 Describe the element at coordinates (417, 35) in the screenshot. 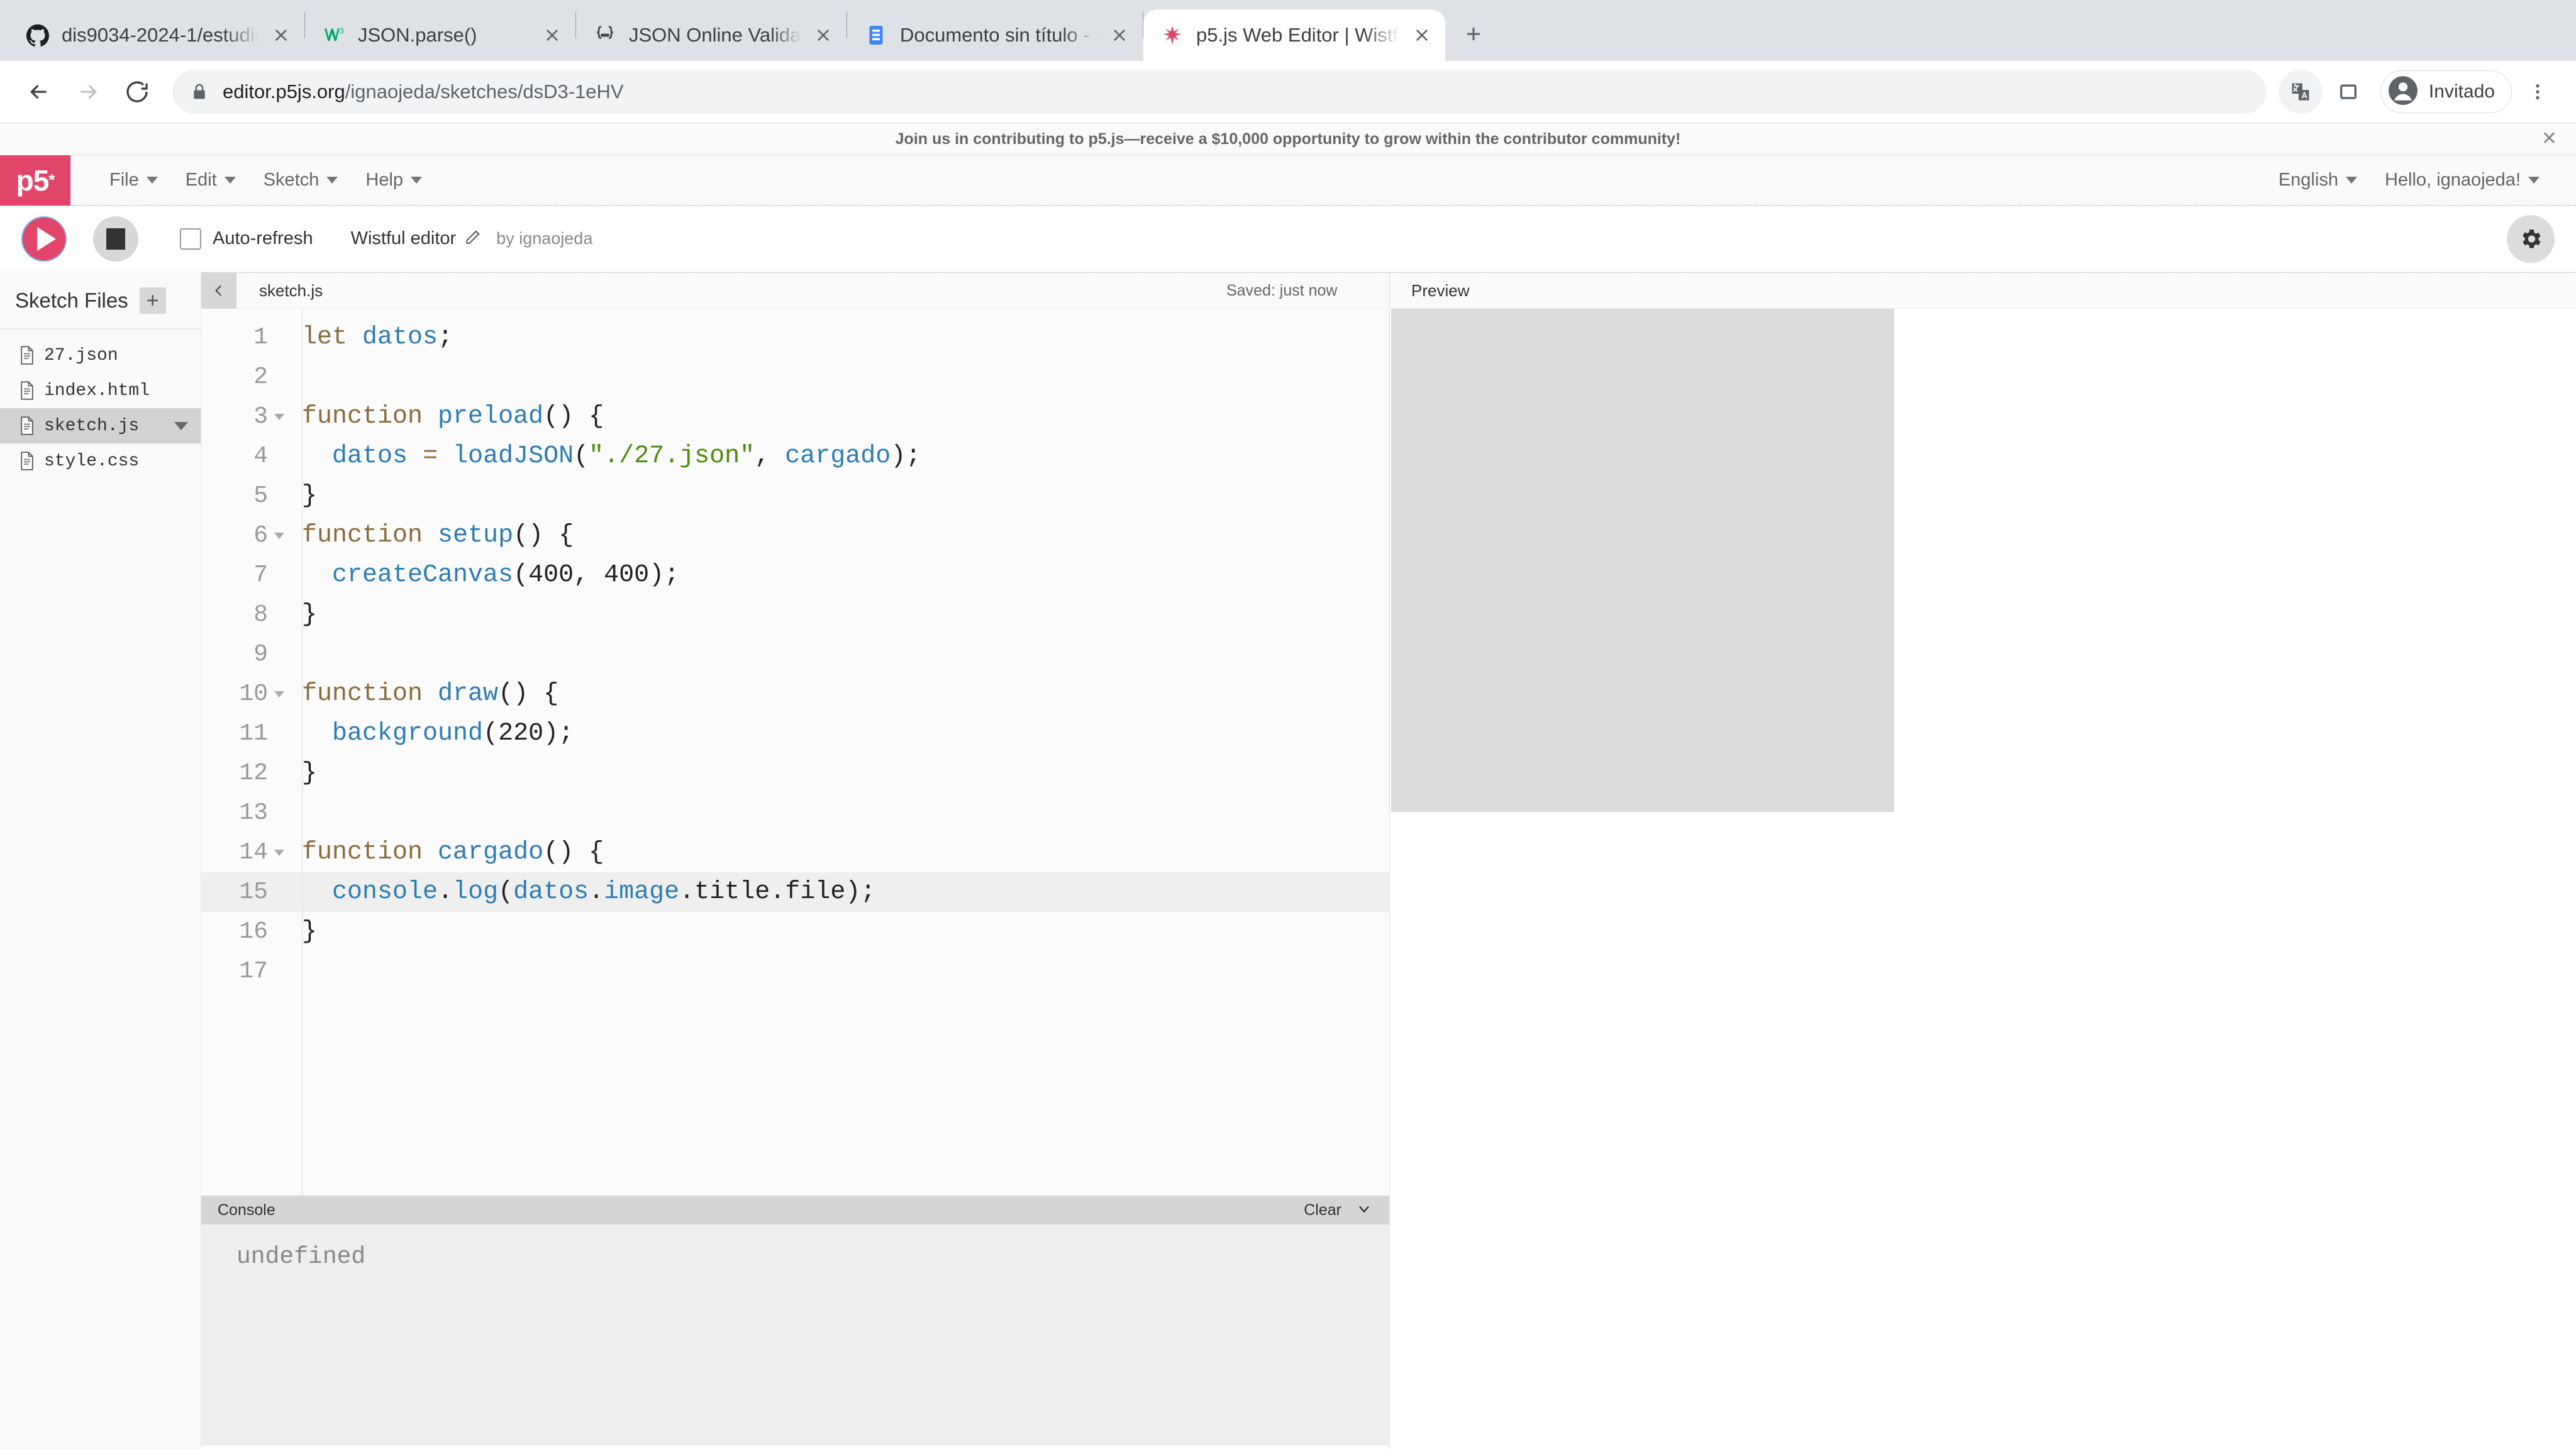

I see `tab-title: JSON.parse()` at that location.